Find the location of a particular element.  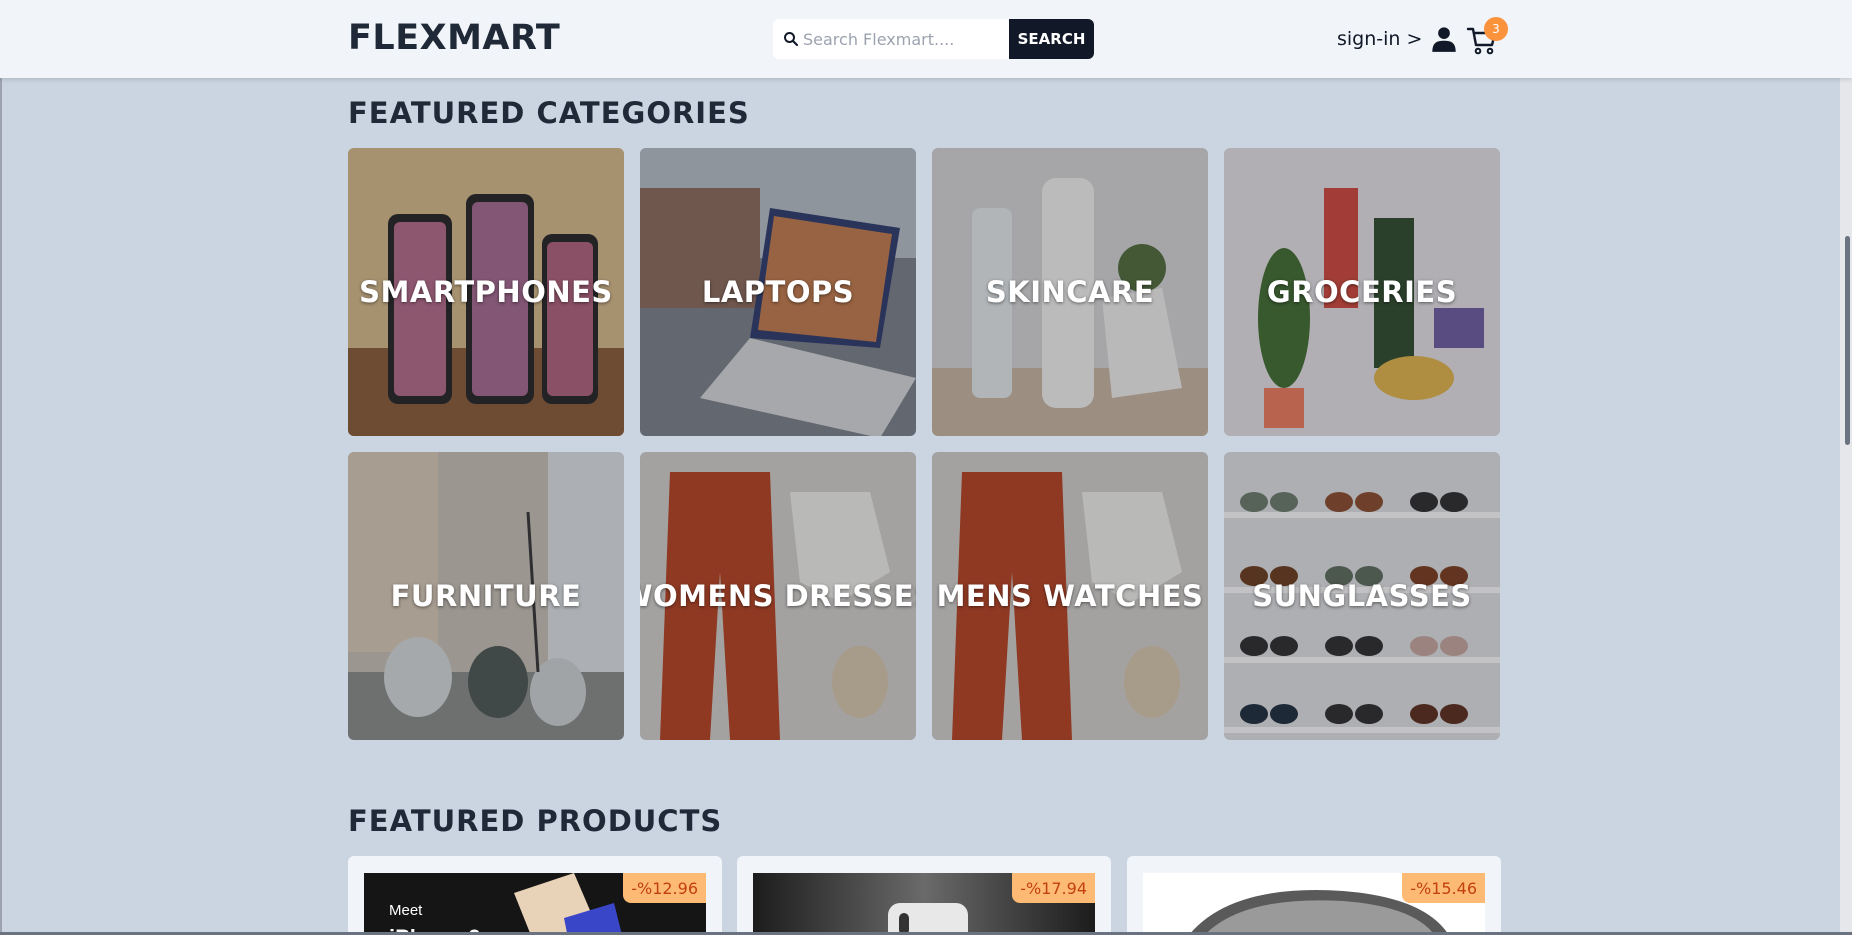

user-icon is located at coordinates (1444, 39).